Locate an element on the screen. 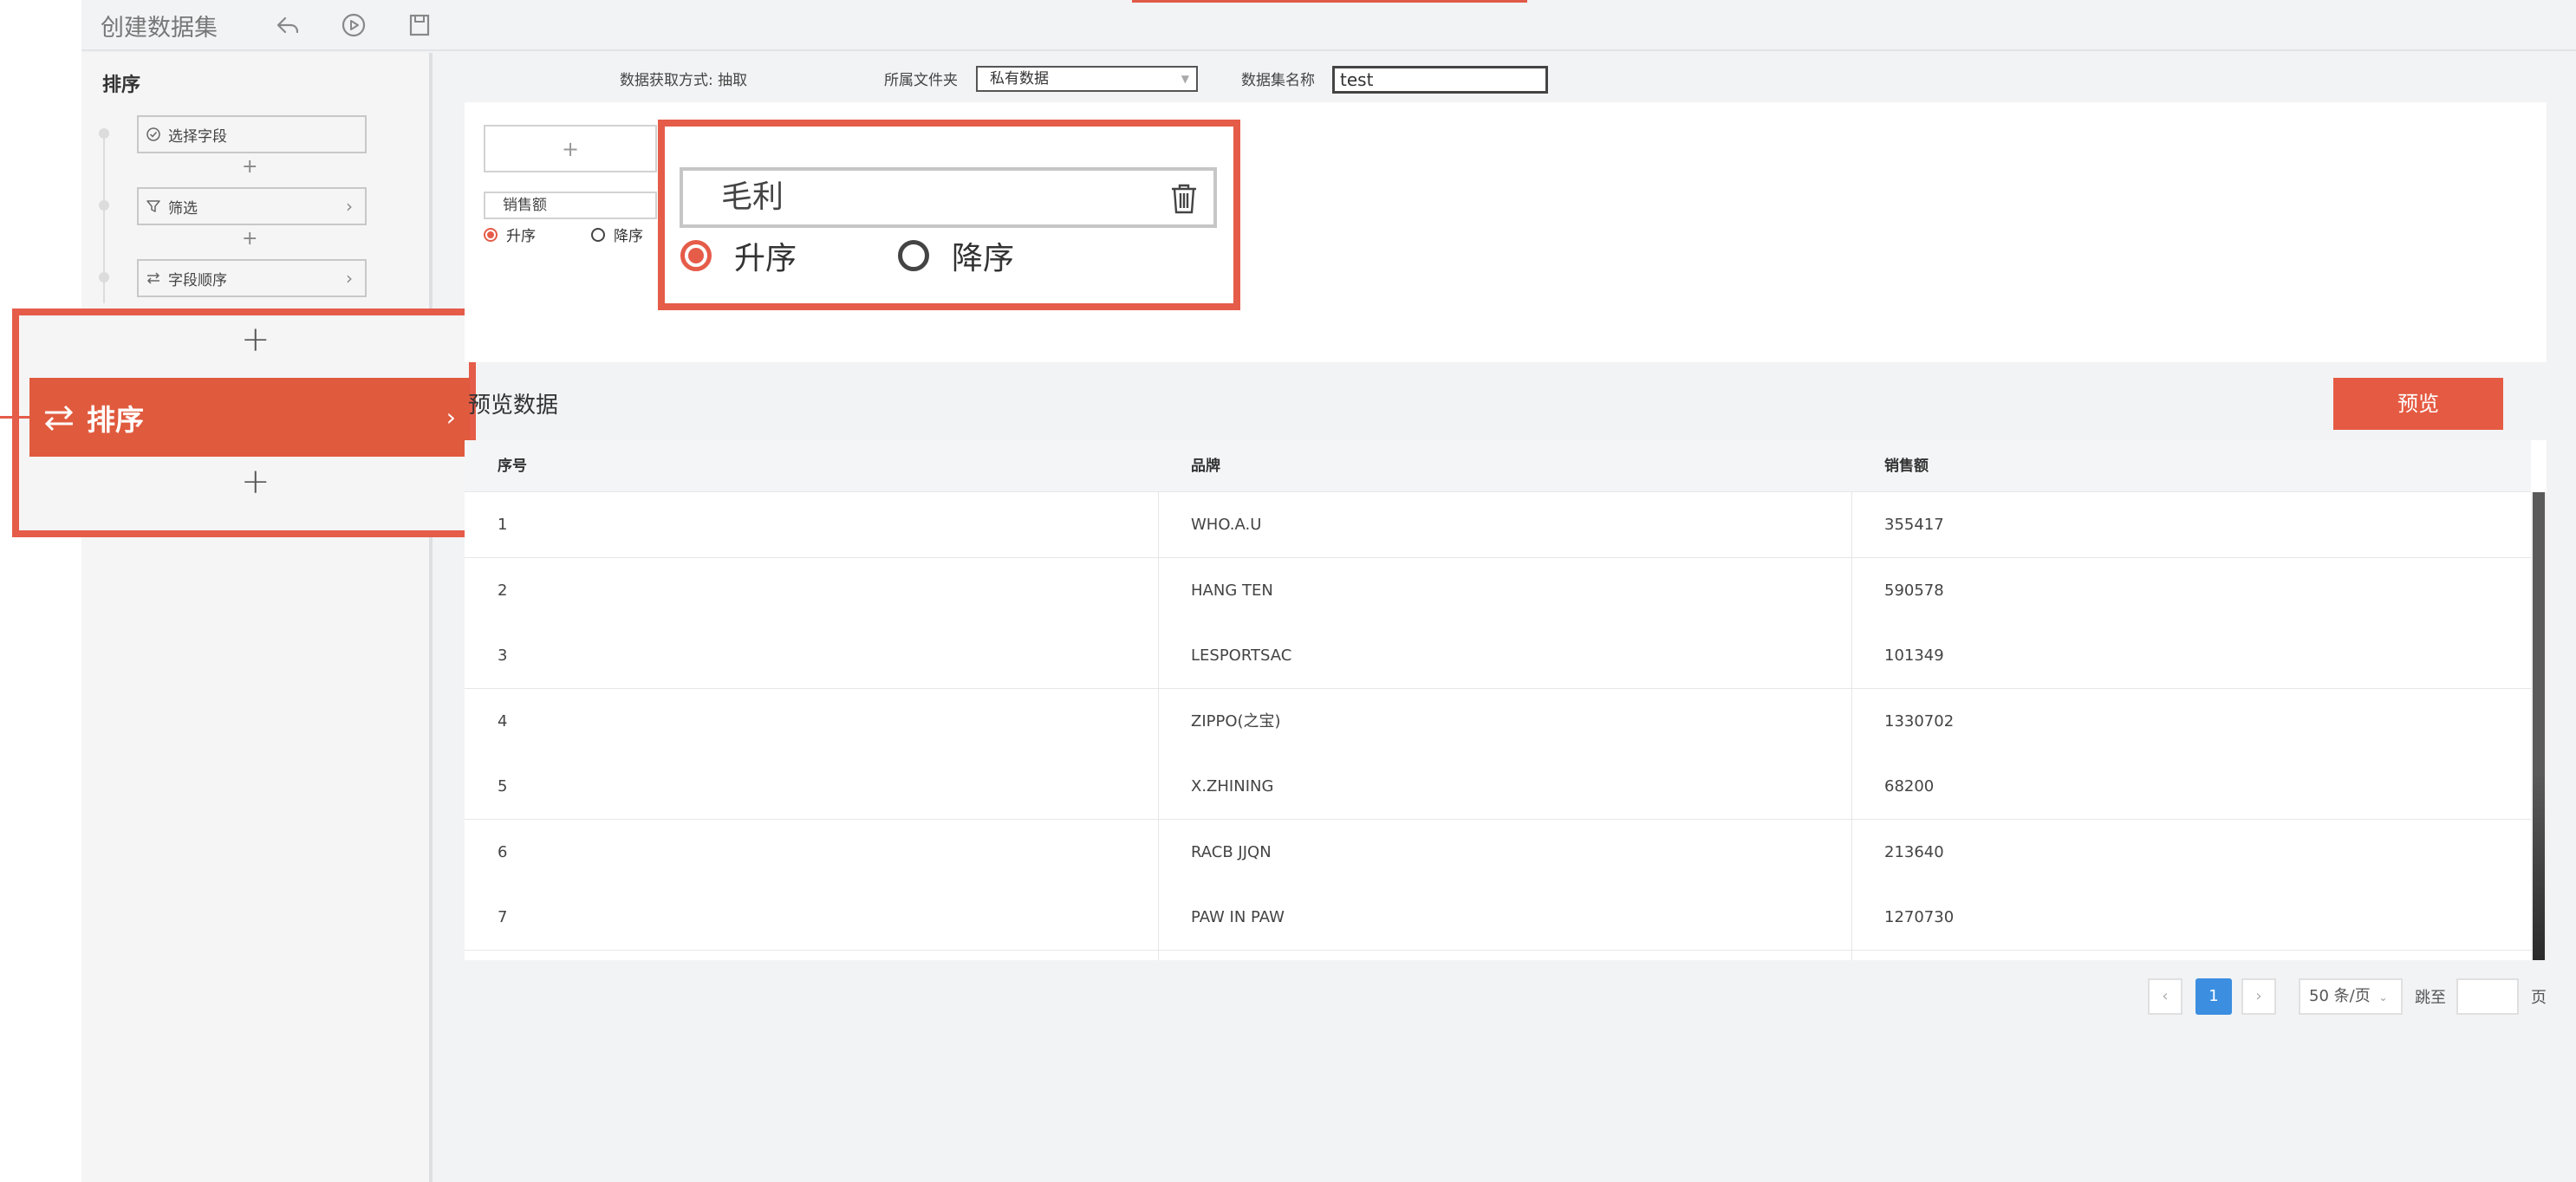 This screenshot has width=2576, height=1182. fetch-mode-text: 数据获取方式: 抽取 is located at coordinates (684, 80).